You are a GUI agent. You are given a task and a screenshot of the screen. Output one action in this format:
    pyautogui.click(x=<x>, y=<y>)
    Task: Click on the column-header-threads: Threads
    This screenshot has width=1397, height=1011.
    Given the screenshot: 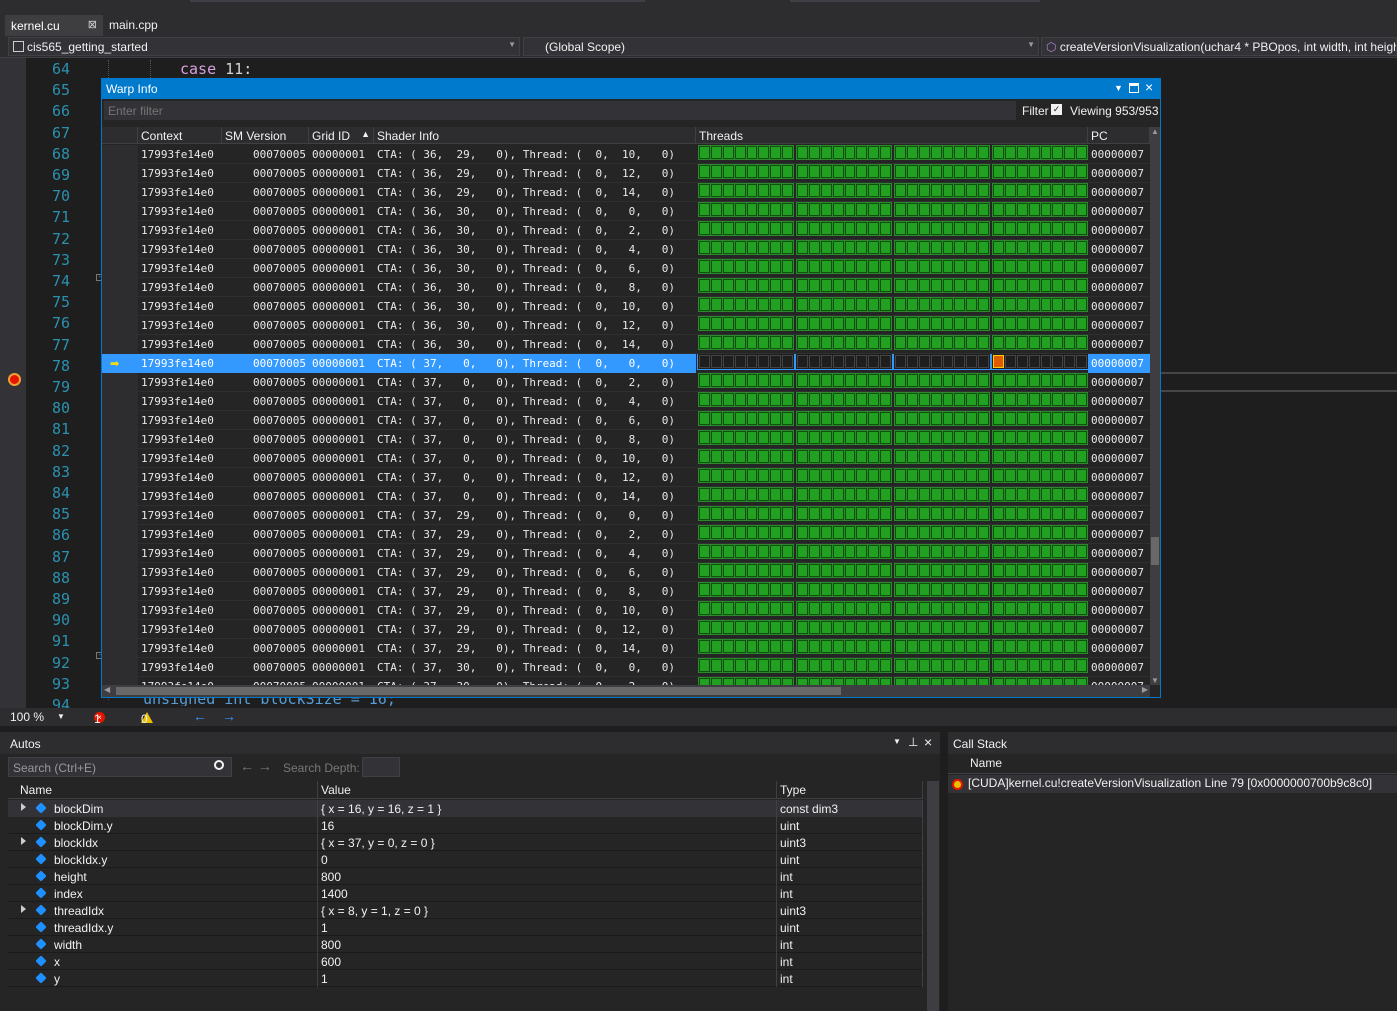 What is the action you would take?
    pyautogui.click(x=892, y=135)
    